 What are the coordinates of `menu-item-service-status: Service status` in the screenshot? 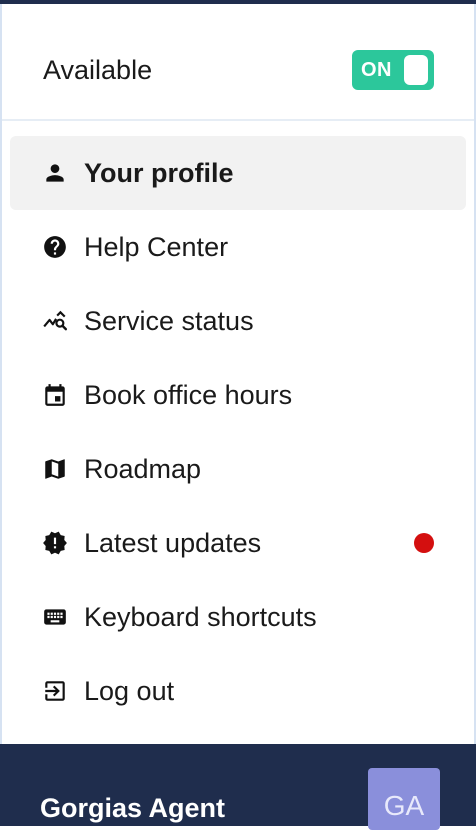 It's located at (238, 321).